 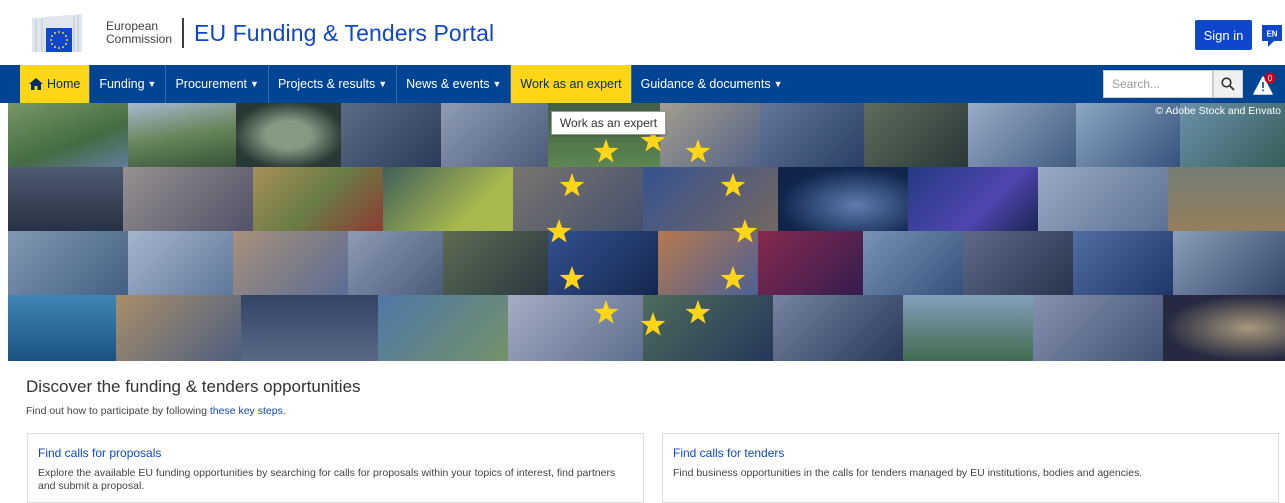 I want to click on discover-sub-period: ., so click(x=284, y=411).